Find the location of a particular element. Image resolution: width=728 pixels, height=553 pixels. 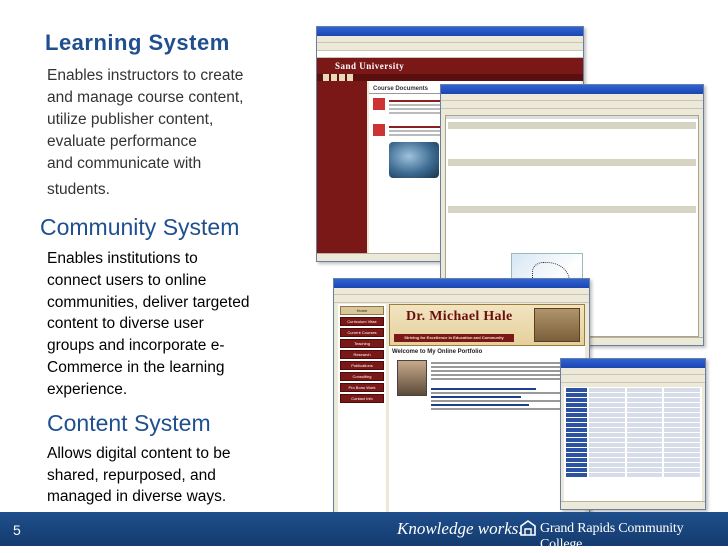

portfolio-nav-item: Research is located at coordinates (362, 354).